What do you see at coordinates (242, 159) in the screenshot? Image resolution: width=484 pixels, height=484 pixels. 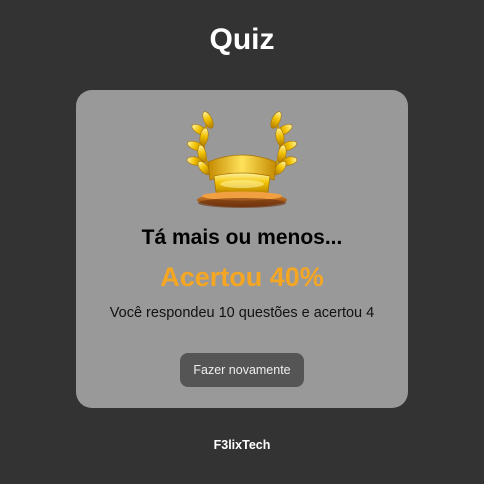 I see `trophy-laurel-icon` at bounding box center [242, 159].